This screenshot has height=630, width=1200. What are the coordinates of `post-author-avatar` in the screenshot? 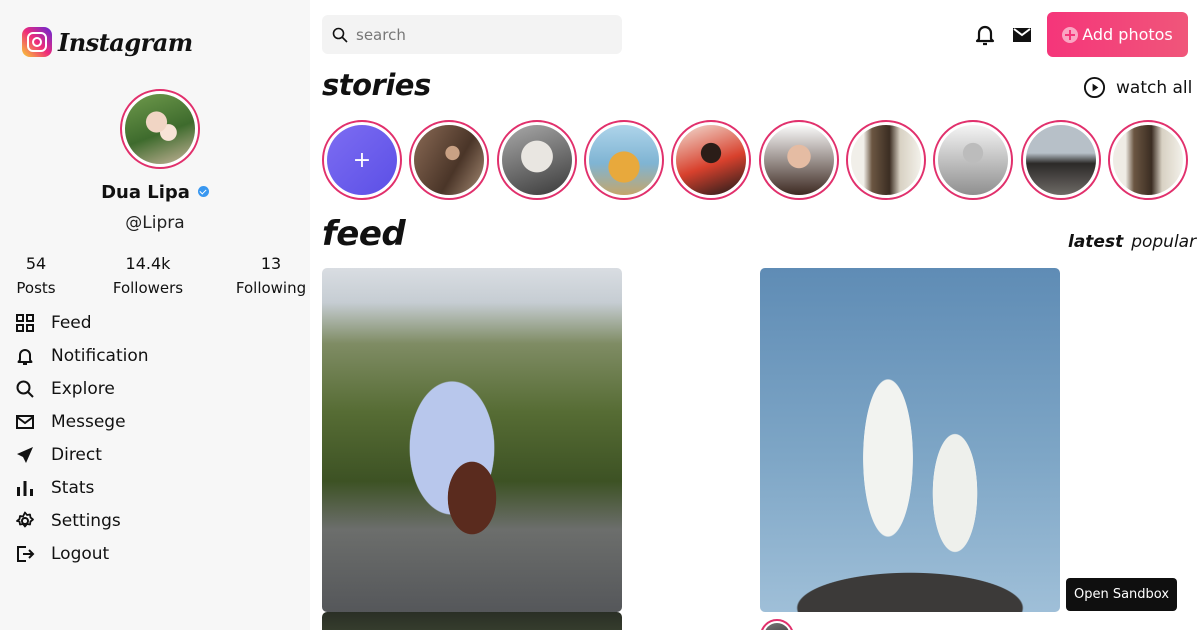 It's located at (777, 624).